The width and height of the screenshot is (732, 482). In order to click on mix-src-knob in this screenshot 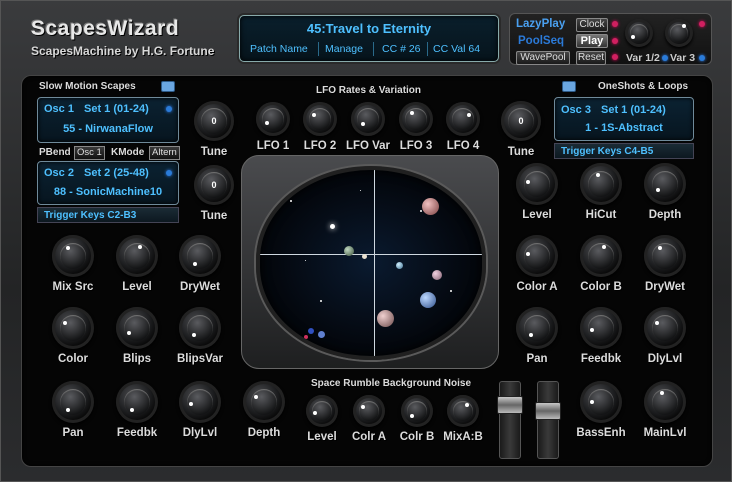, I will do `click(73, 256)`.